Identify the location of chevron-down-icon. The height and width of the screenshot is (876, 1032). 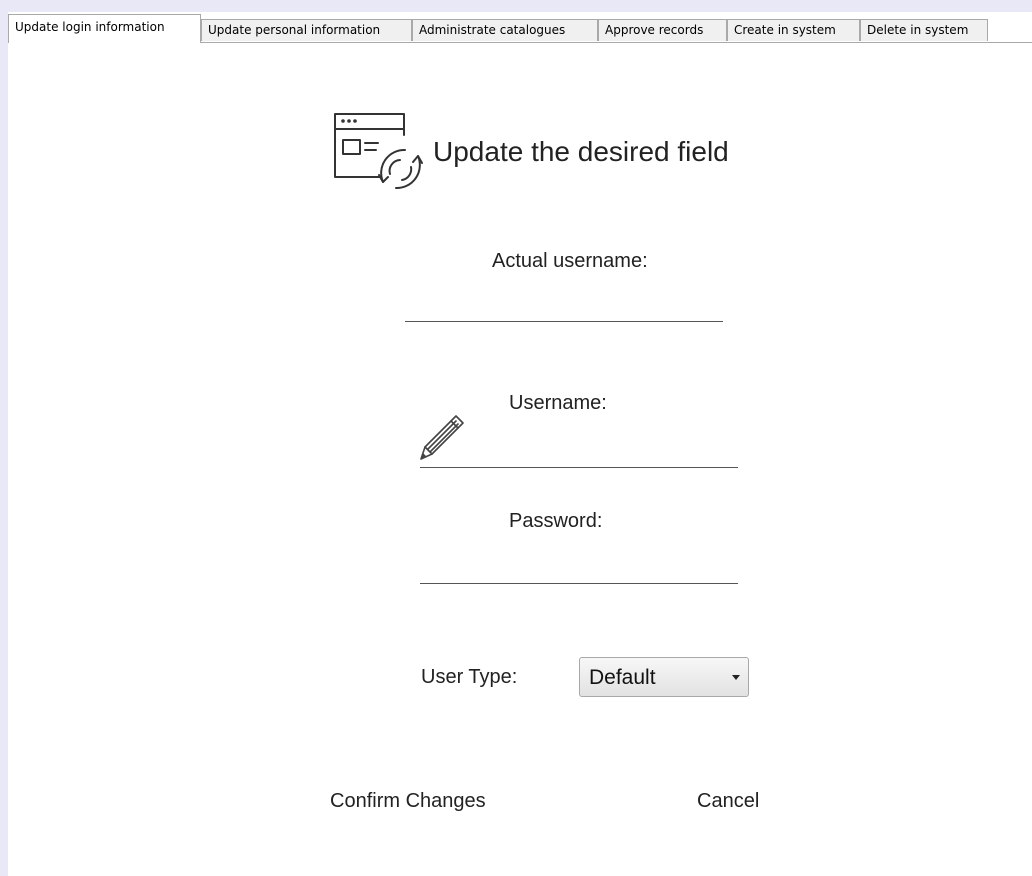
(736, 677).